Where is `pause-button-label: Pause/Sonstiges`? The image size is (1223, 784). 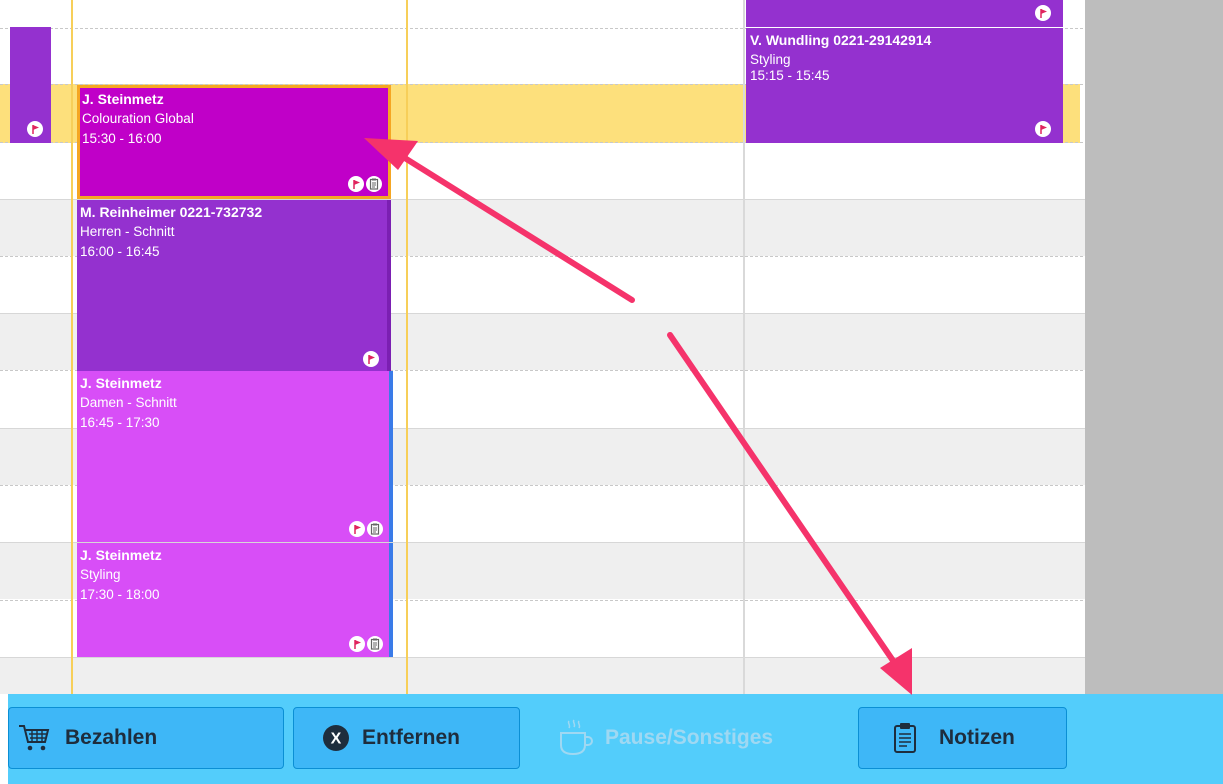 pause-button-label: Pause/Sonstiges is located at coordinates (689, 737).